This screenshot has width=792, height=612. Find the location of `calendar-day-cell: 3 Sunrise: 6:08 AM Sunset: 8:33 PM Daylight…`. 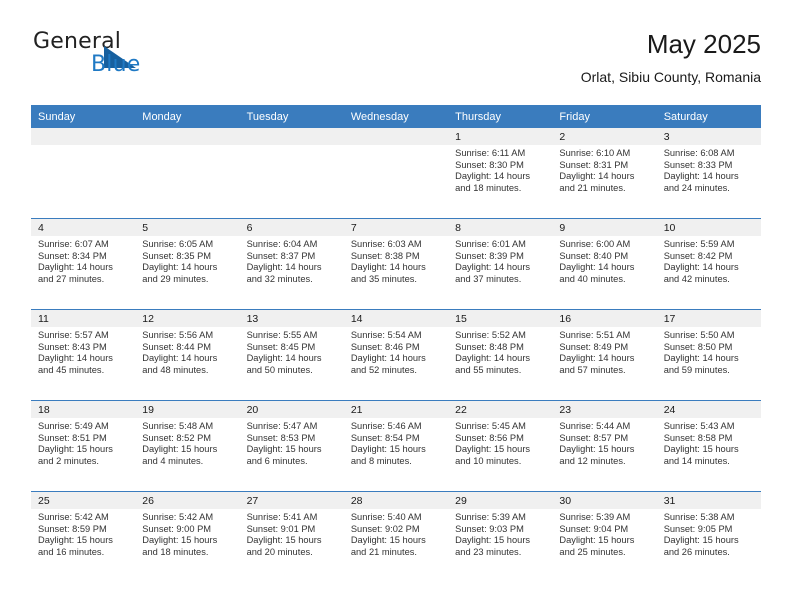

calendar-day-cell: 3 Sunrise: 6:08 AM Sunset: 8:33 PM Daylight… is located at coordinates (708, 173).